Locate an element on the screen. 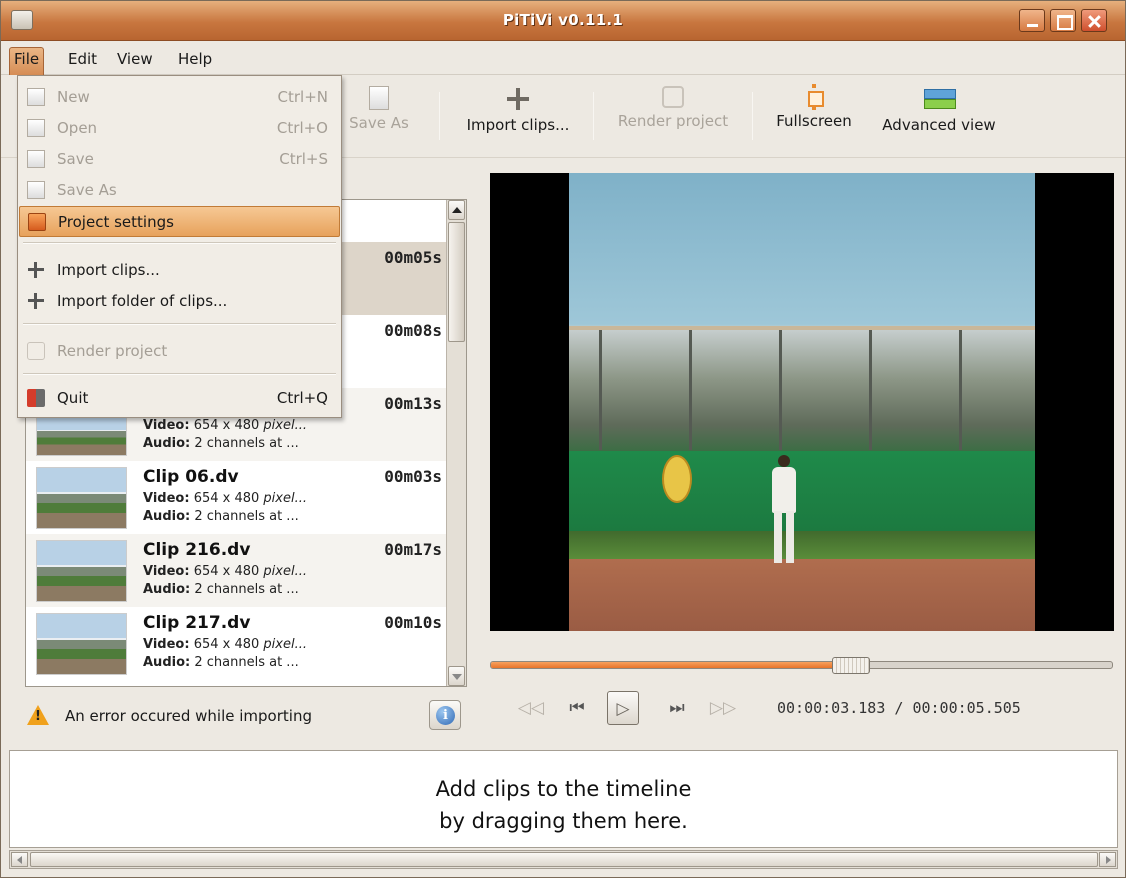 This screenshot has height=878, width=1126. clip-duration: 00m10s is located at coordinates (413, 622).